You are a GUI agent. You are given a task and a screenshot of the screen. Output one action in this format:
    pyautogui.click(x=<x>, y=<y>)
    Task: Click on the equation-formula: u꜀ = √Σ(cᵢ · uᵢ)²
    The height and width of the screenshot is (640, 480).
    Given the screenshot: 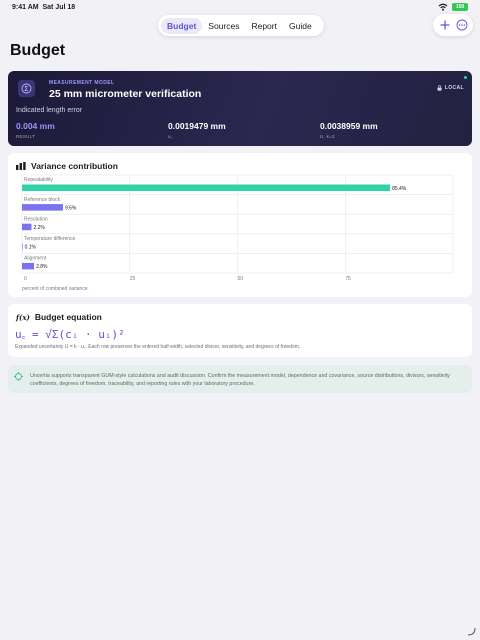 What is the action you would take?
    pyautogui.click(x=70, y=334)
    